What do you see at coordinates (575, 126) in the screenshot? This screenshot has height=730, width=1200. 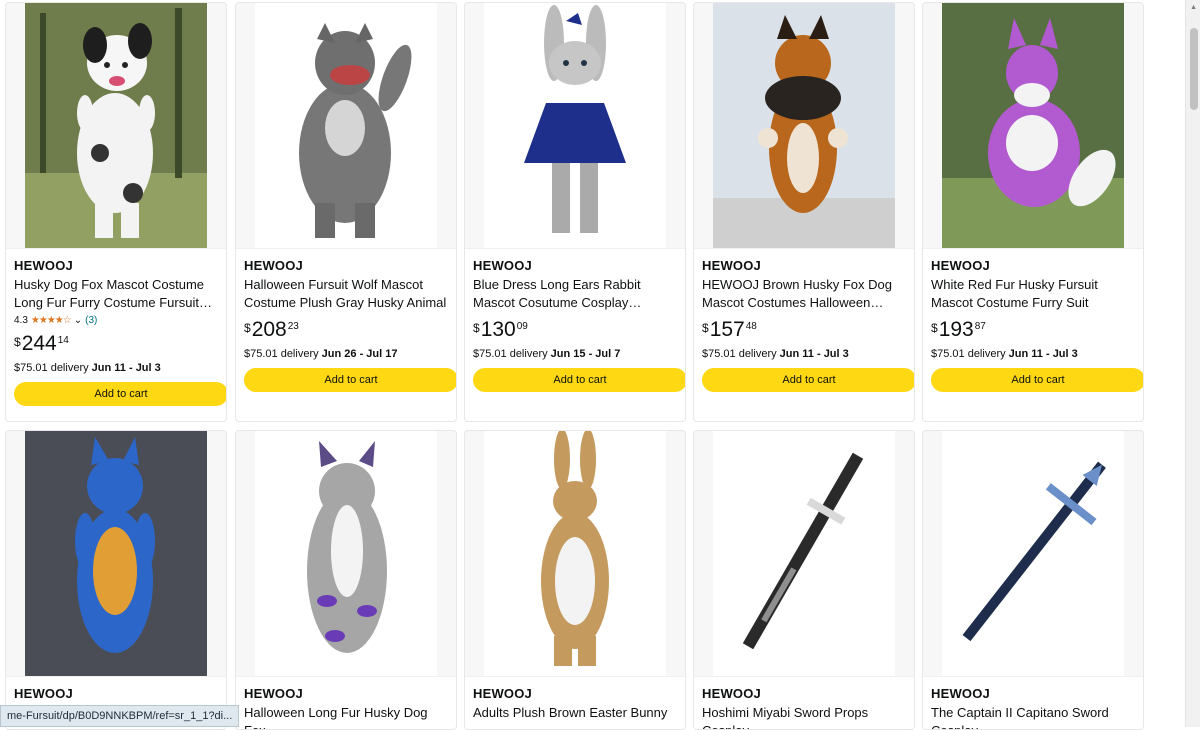 I see `product-image-blue-dress-rabbit` at bounding box center [575, 126].